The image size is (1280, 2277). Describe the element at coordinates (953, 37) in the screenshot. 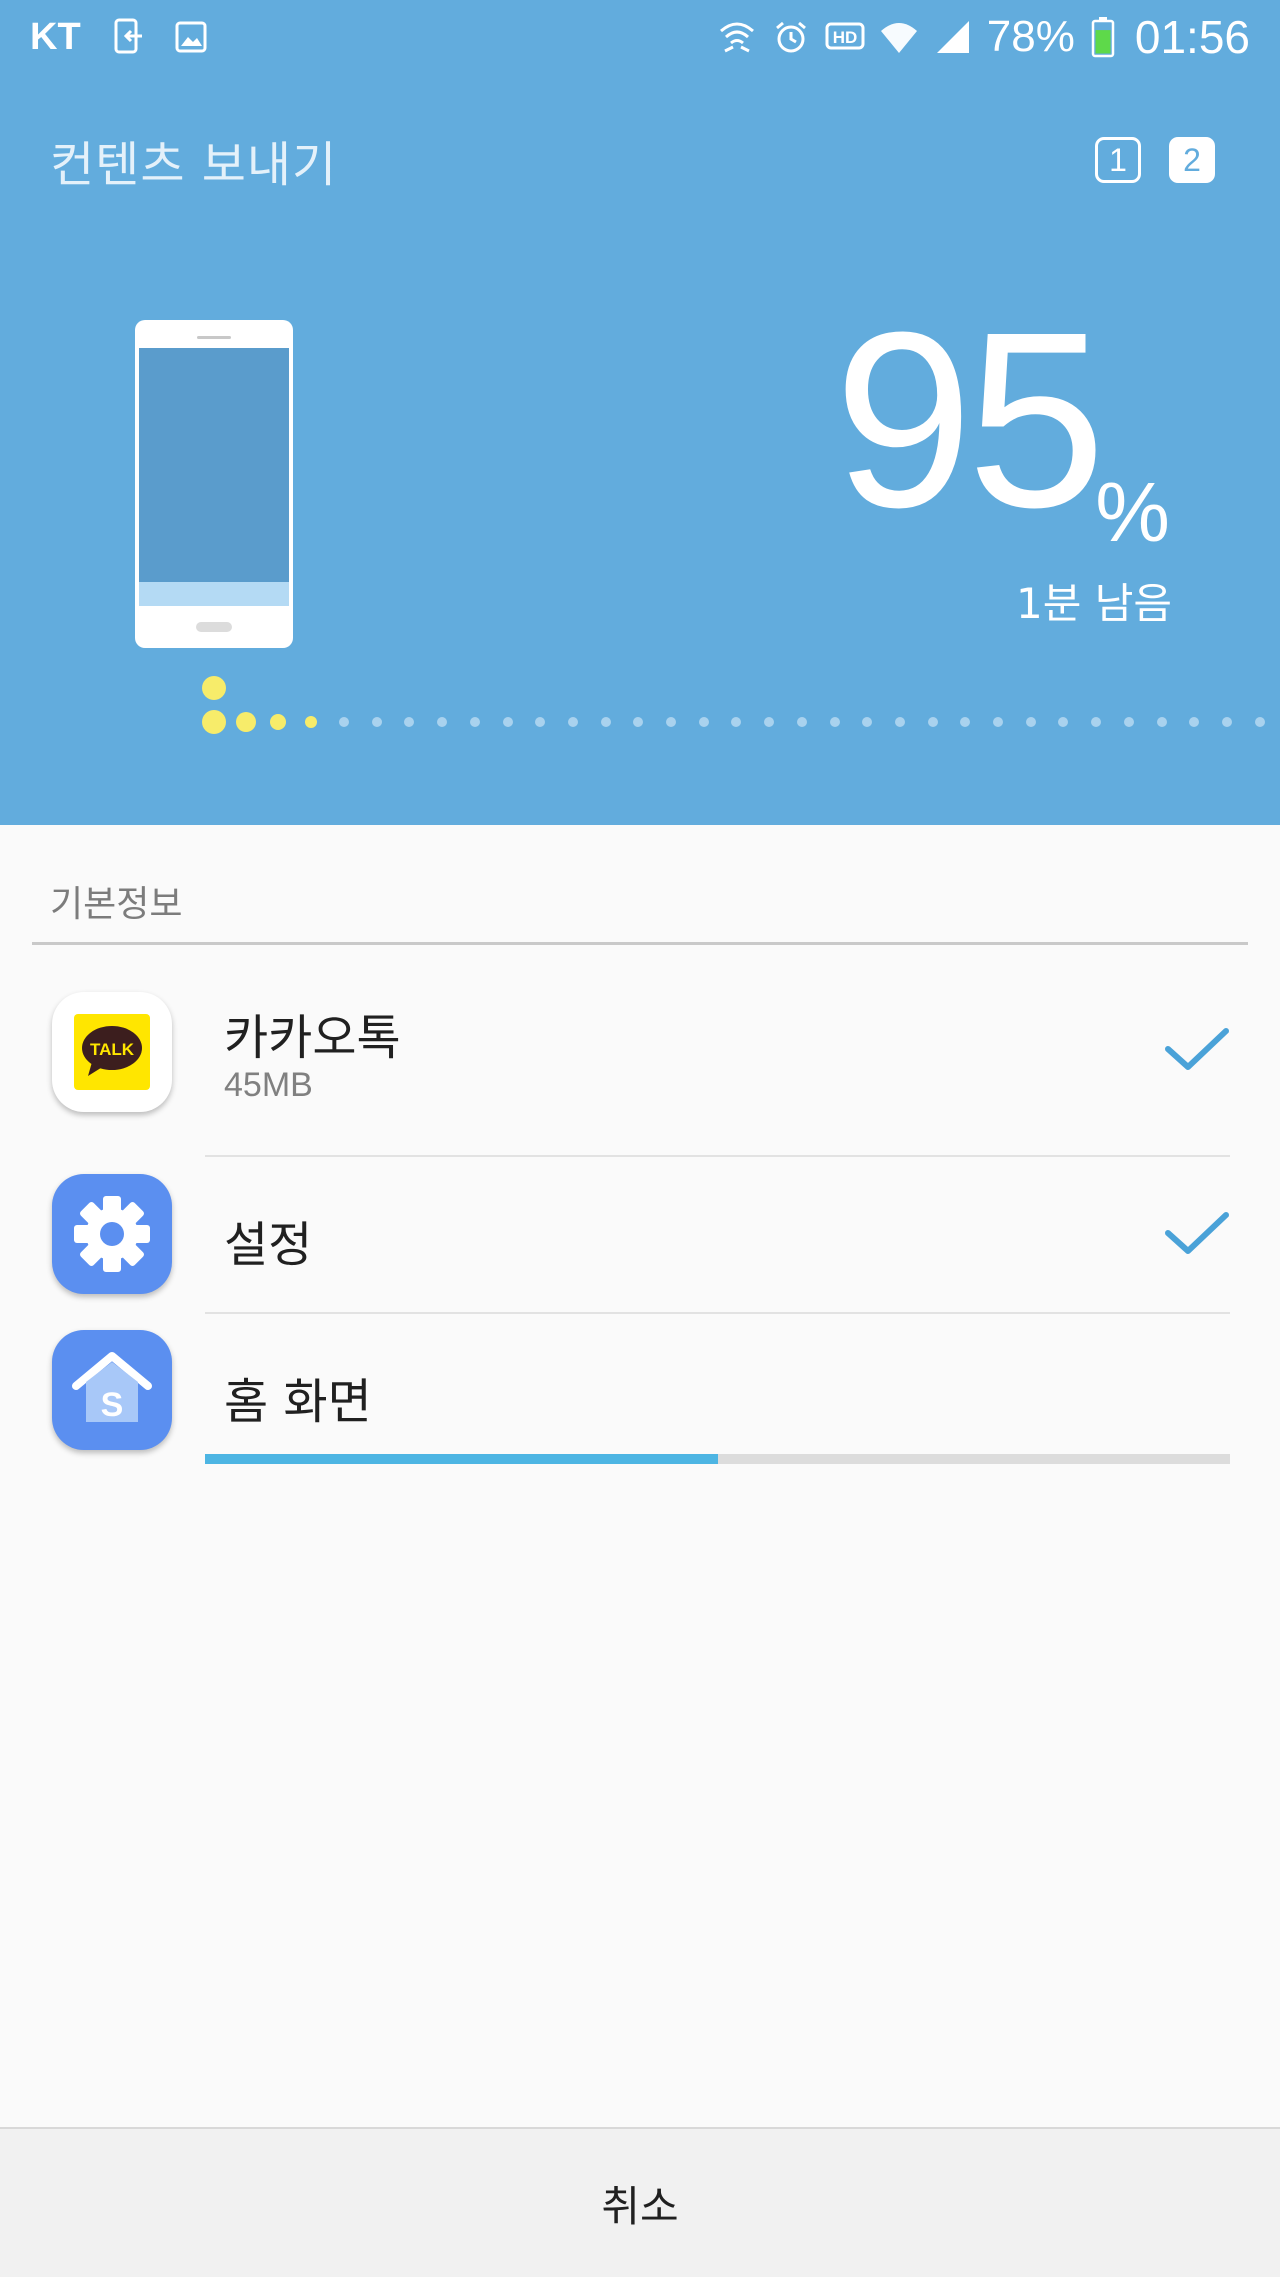

I see `signal-icon` at that location.